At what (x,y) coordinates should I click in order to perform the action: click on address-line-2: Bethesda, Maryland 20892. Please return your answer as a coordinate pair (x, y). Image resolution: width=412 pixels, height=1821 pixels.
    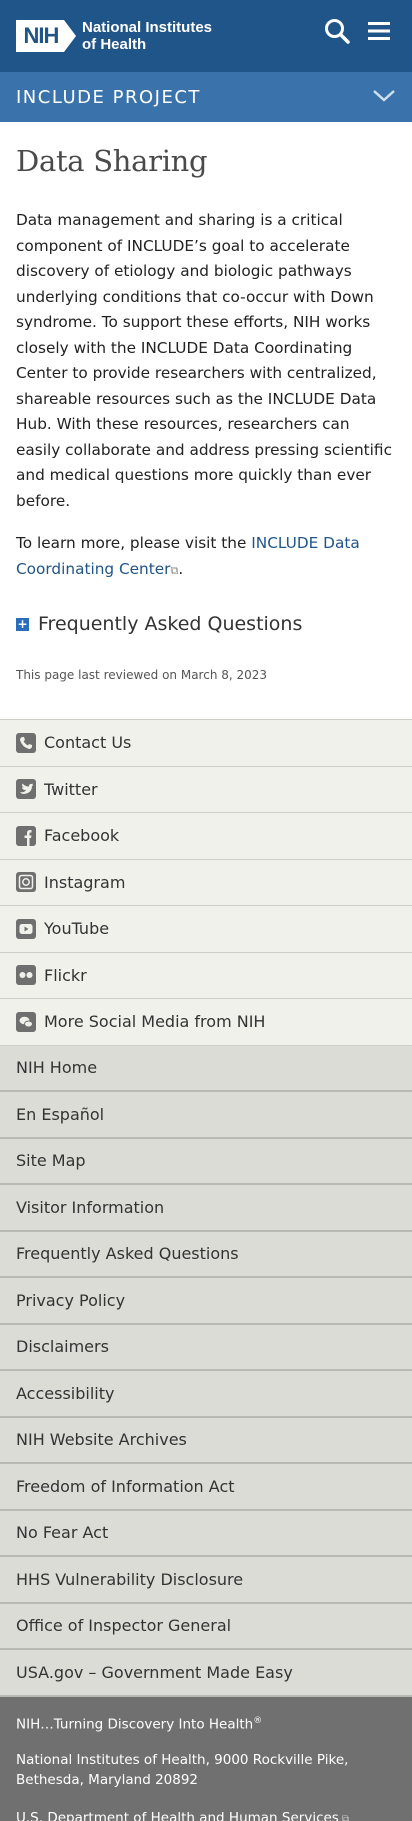
    Looking at the image, I should click on (107, 1780).